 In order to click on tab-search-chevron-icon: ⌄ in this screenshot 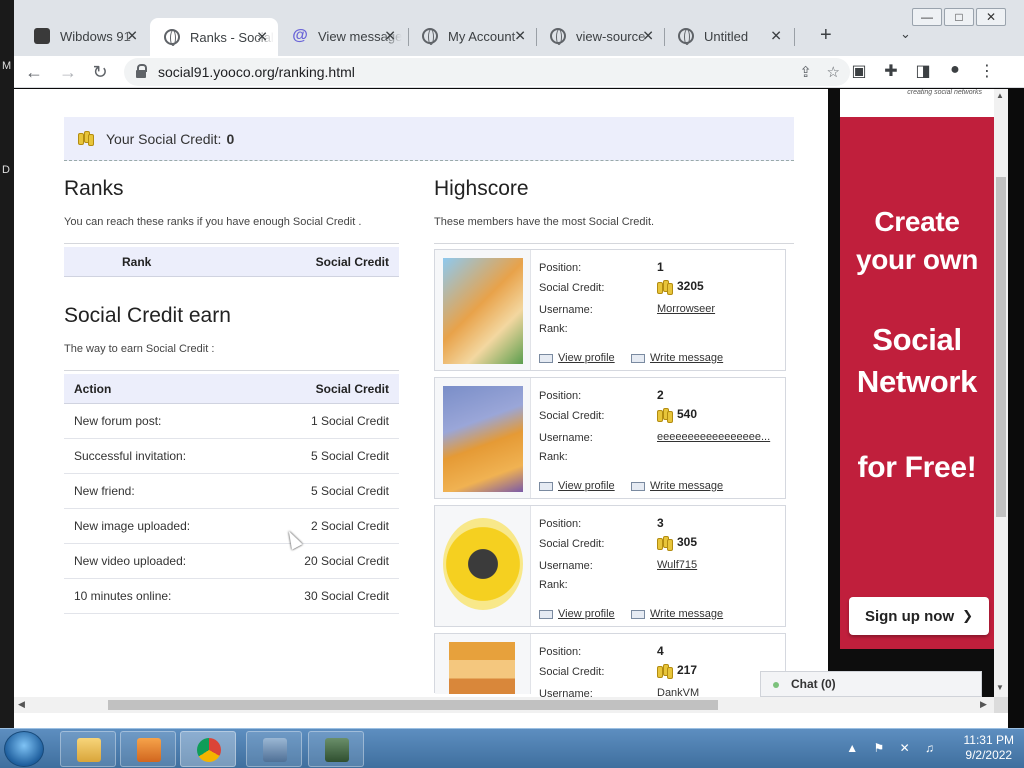, I will do `click(905, 34)`.